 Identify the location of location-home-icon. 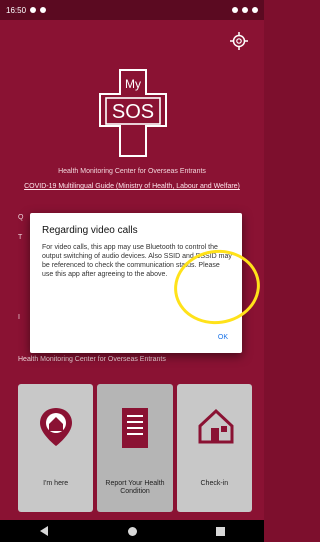
(56, 427).